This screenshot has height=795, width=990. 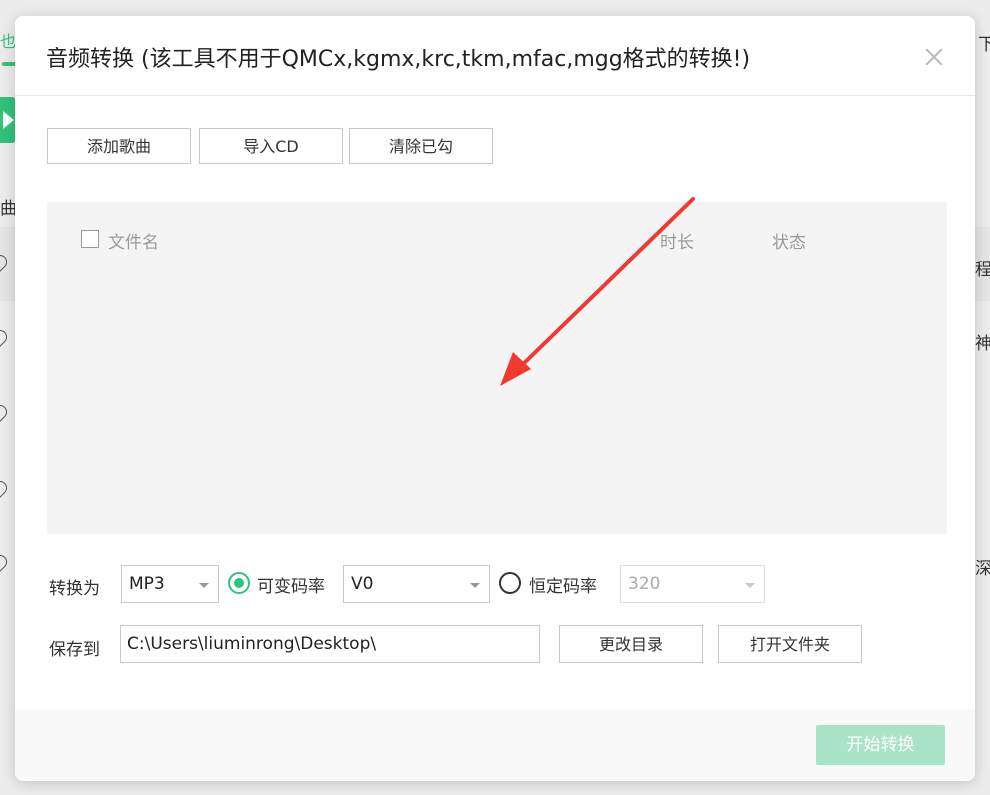 What do you see at coordinates (789, 243) in the screenshot?
I see `column-header-status: 状态` at bounding box center [789, 243].